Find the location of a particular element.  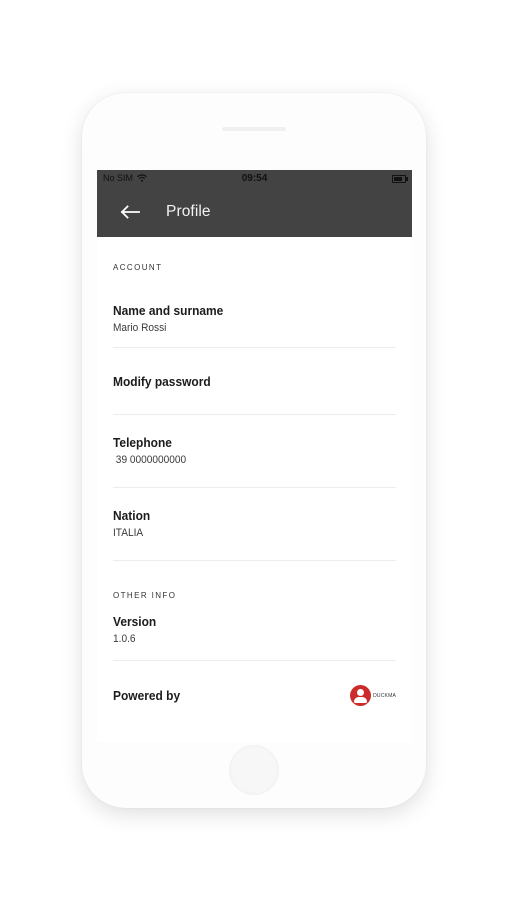

section-header-account: ACCOUNT is located at coordinates (138, 267).